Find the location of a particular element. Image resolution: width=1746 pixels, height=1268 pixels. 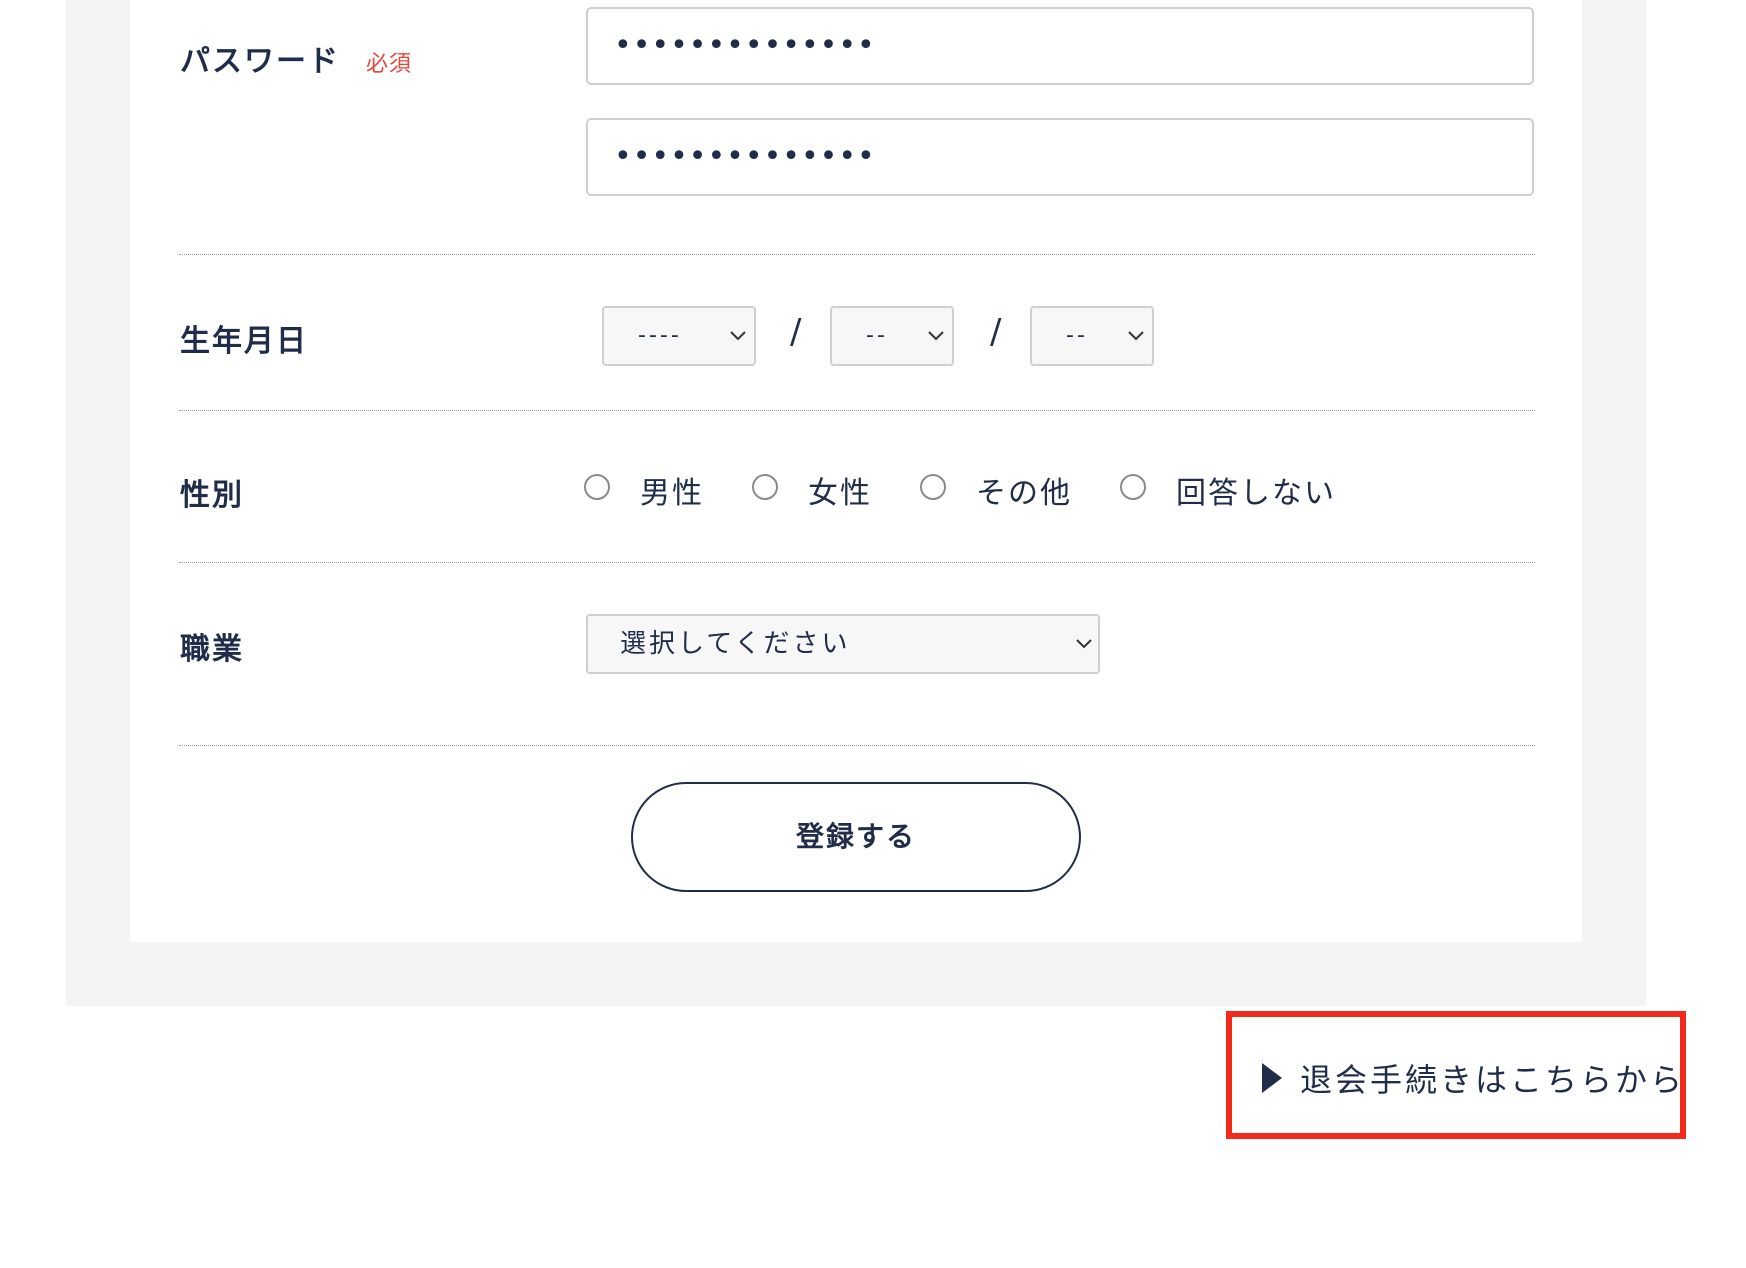

gender-radio-male is located at coordinates (597, 487).